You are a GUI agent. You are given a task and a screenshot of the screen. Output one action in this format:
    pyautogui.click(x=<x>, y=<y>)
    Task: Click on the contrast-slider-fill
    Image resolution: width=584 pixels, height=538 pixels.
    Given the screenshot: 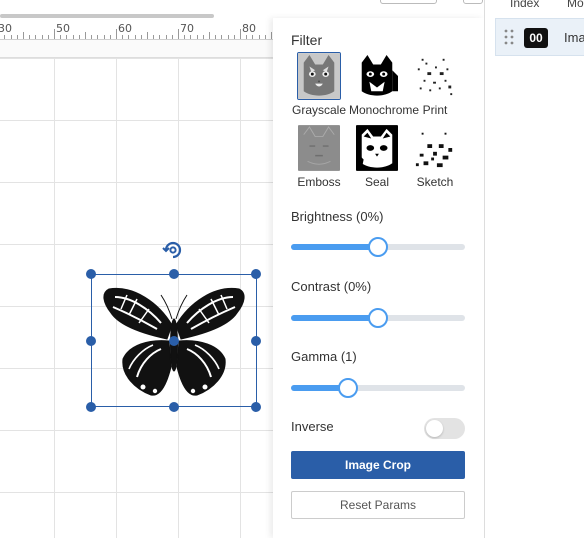 What is the action you would take?
    pyautogui.click(x=334, y=318)
    